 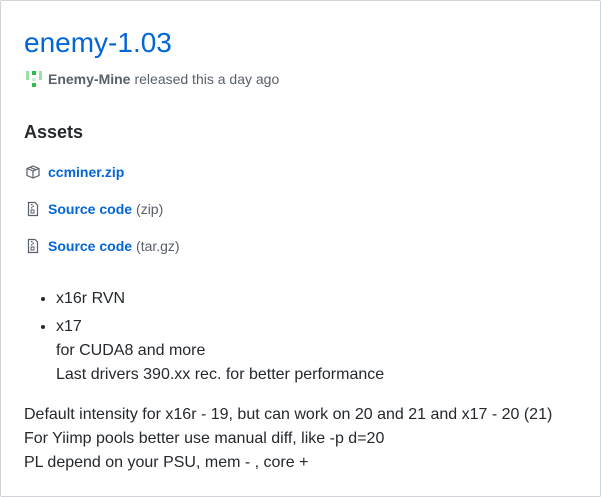 What do you see at coordinates (150, 209) in the screenshot?
I see `asset-ext: (zip)` at bounding box center [150, 209].